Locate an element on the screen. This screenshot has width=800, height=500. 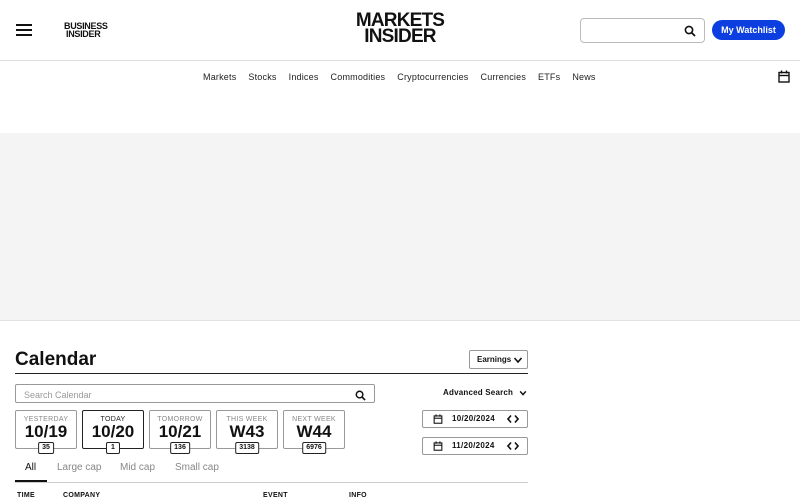
nav-item-cryptocurrencies: Cryptocurrencies is located at coordinates (432, 77).